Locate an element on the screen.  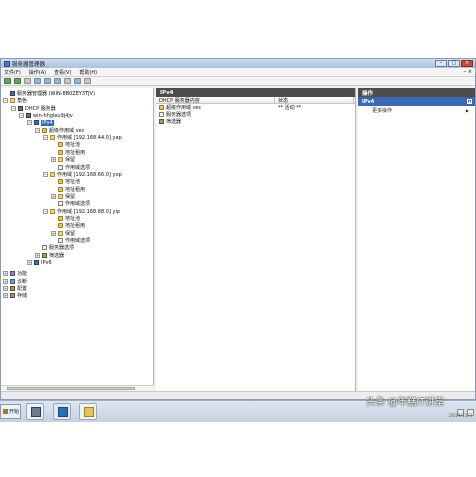
reservations-icon is located at coordinates (60, 160).